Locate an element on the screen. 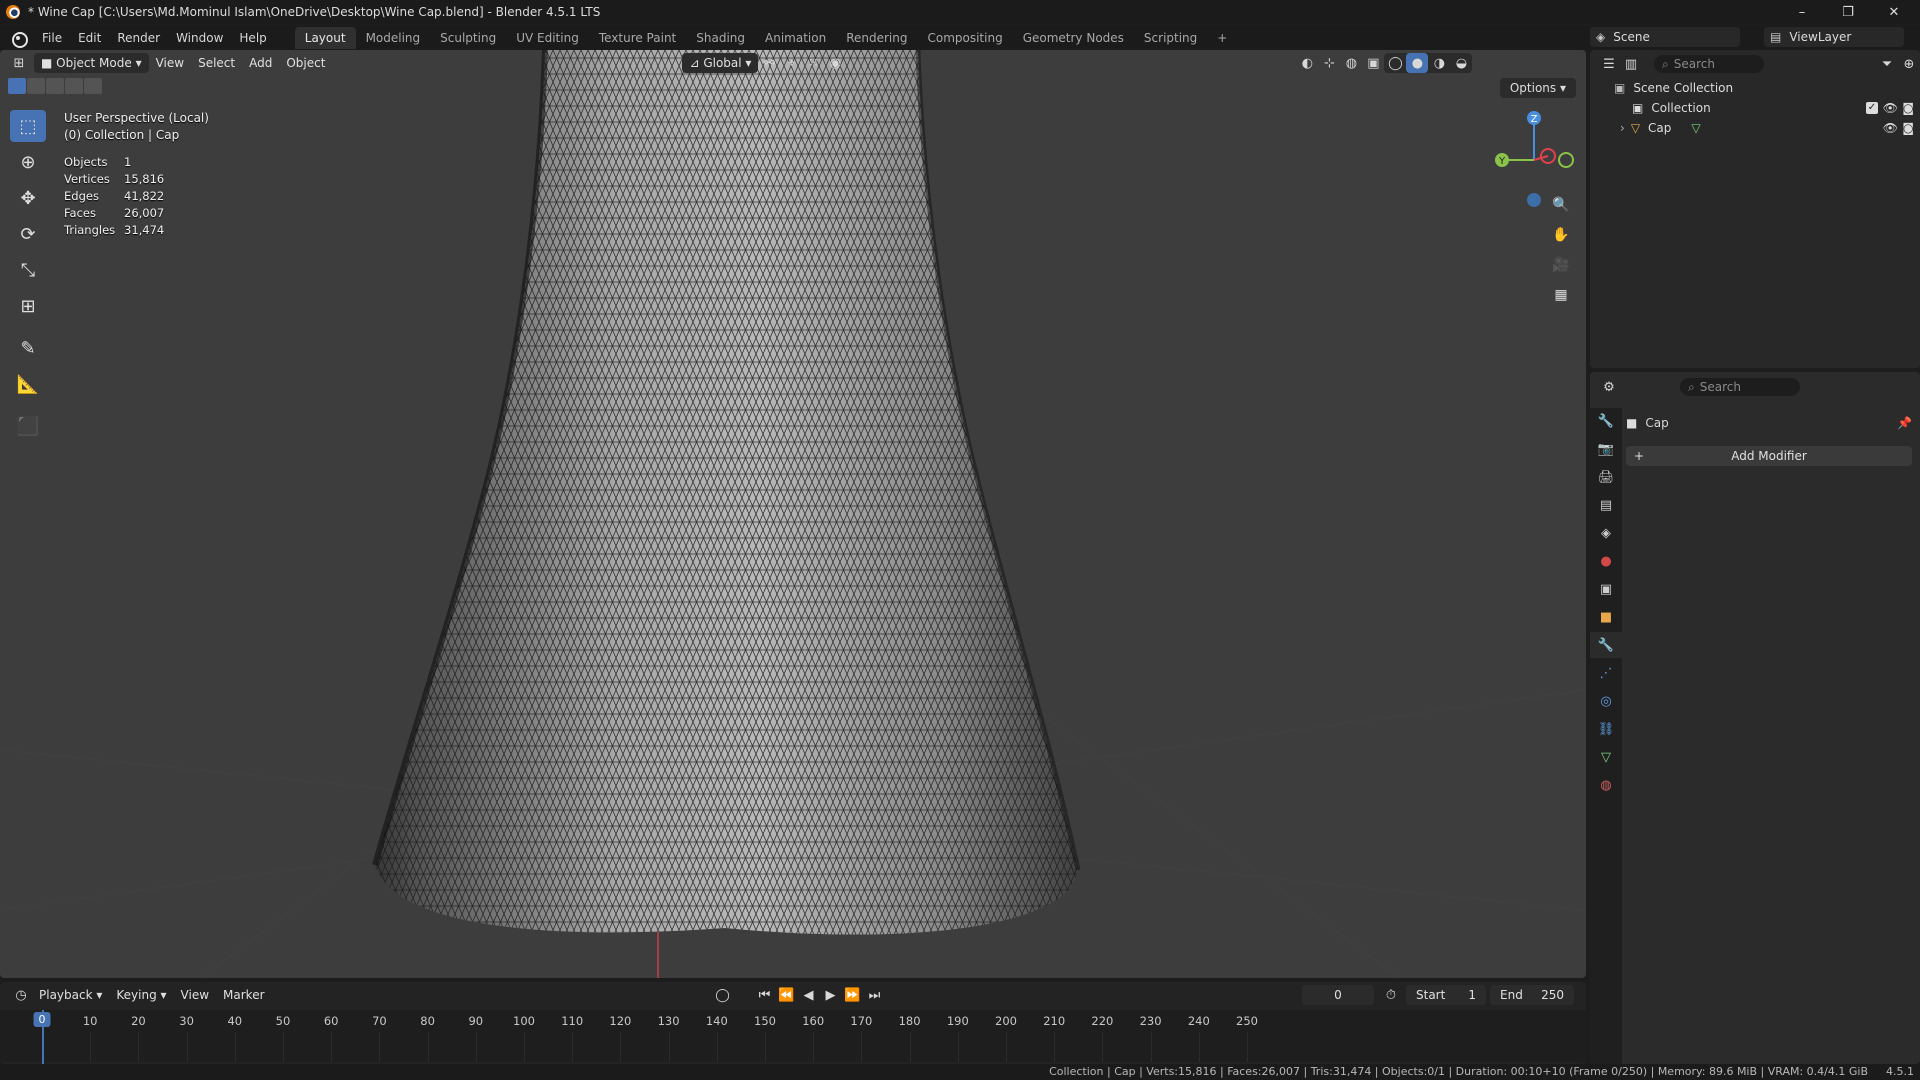  tab-geometry-nodes: Geometry Nodes is located at coordinates (1073, 38).